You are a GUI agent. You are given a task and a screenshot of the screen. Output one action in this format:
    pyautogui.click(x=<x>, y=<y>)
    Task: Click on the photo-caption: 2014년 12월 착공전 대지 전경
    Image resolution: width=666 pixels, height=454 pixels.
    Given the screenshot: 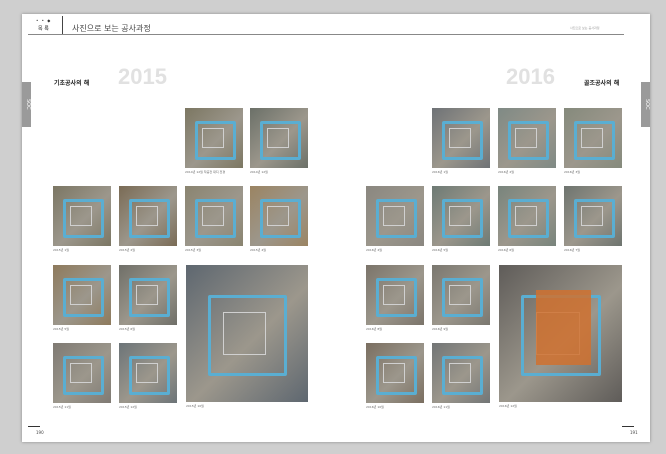 What is the action you would take?
    pyautogui.click(x=205, y=172)
    